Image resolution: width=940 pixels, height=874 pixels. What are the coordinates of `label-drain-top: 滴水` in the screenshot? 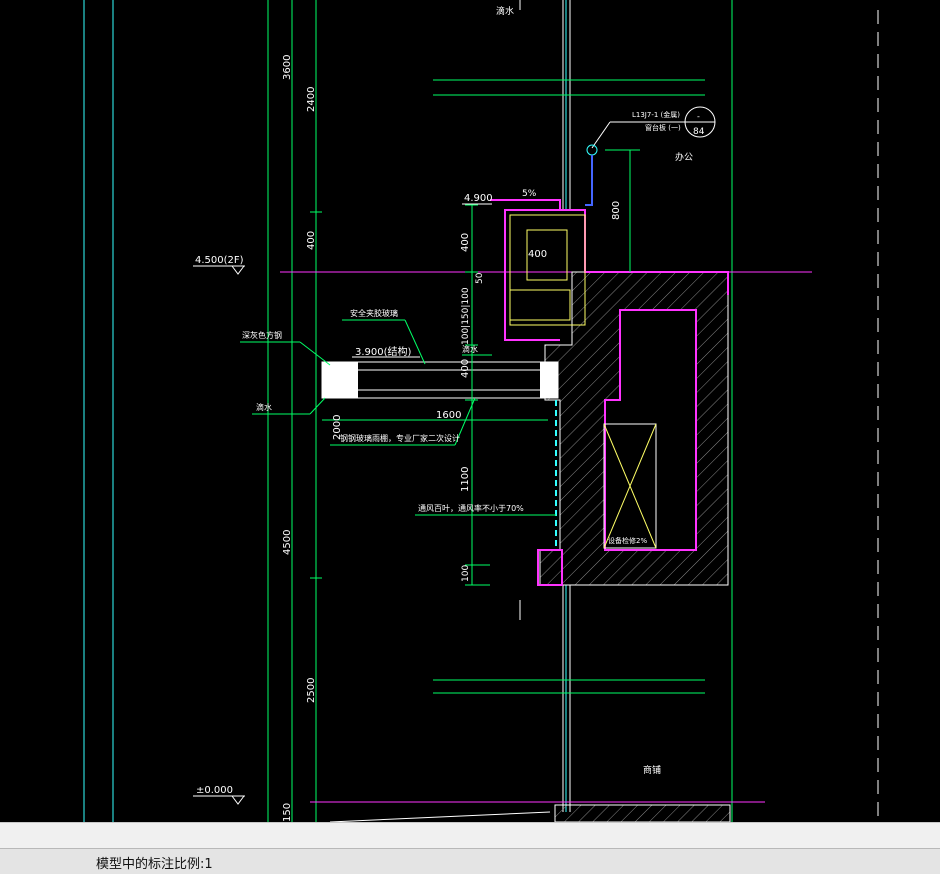 It's located at (505, 11).